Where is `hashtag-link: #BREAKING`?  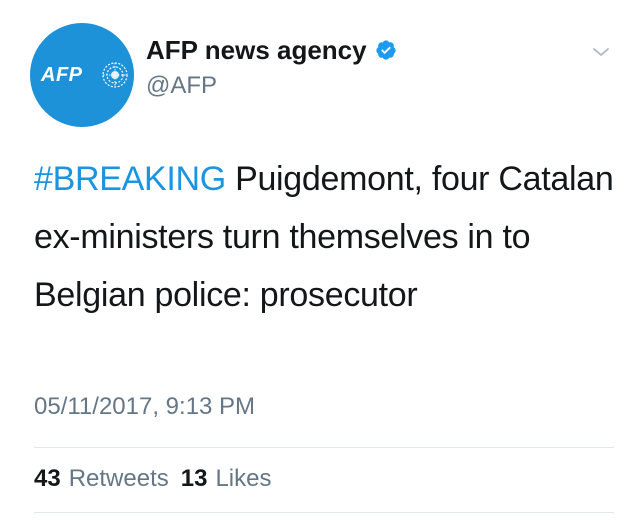 hashtag-link: #BREAKING is located at coordinates (130, 179).